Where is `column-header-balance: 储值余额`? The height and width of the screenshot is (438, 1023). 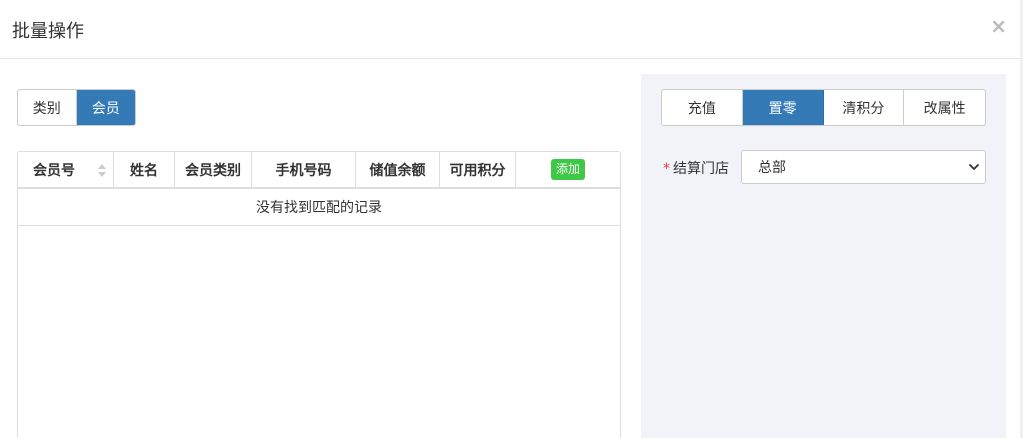
column-header-balance: 储值余额 is located at coordinates (398, 169).